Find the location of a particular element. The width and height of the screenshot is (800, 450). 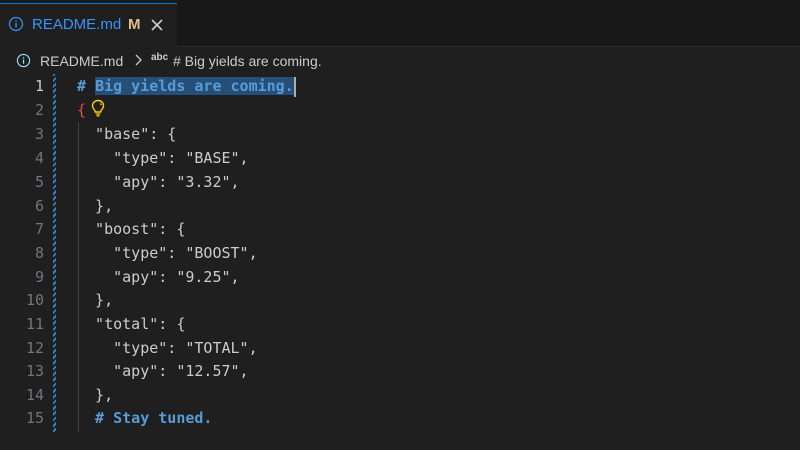

line-number: 11 is located at coordinates (34, 324).